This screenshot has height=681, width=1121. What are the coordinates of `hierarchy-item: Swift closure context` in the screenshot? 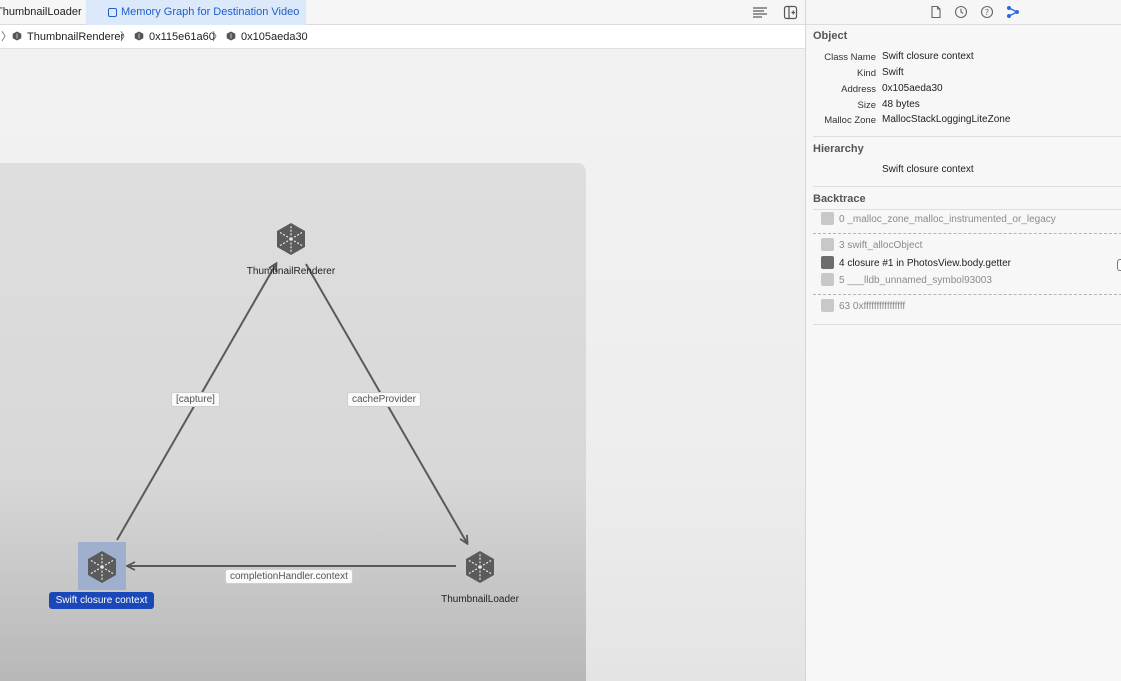 It's located at (928, 169).